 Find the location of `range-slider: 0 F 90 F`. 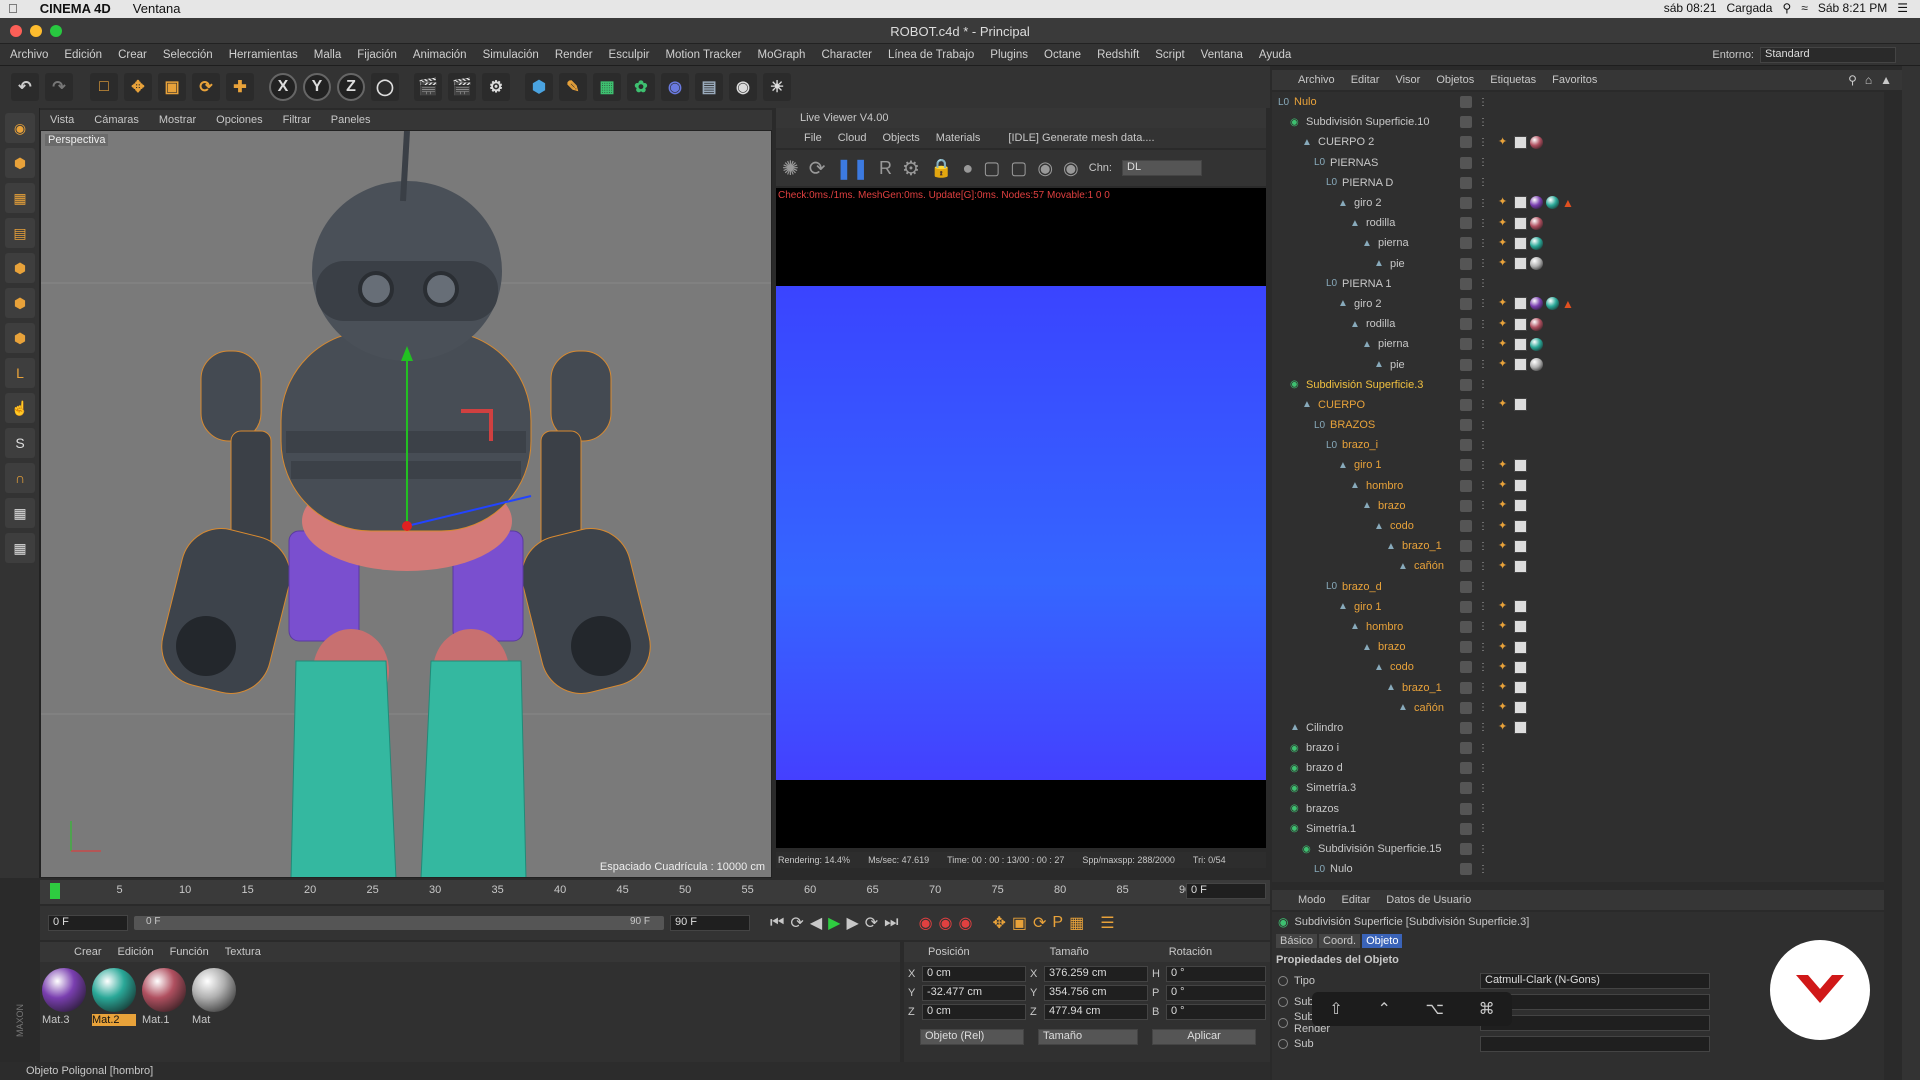

range-slider: 0 F 90 F is located at coordinates (399, 923).